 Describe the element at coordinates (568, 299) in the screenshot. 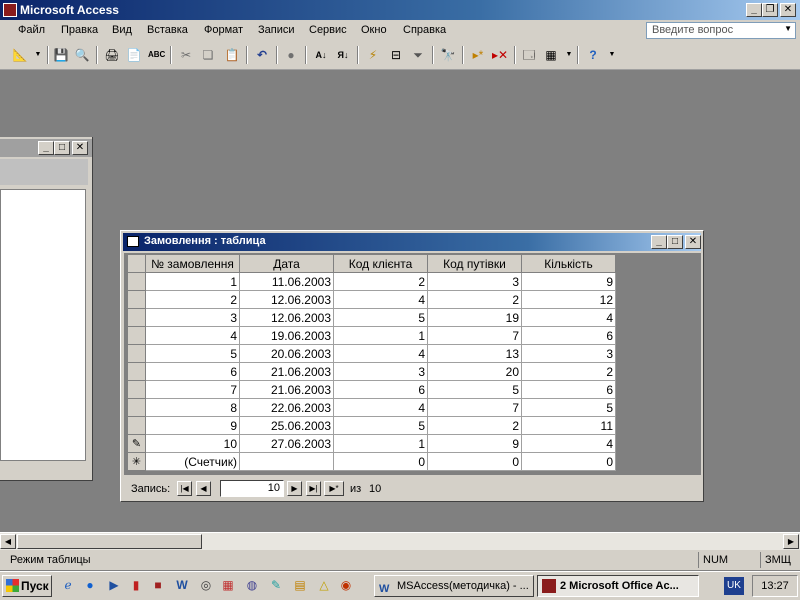

I see `table-cell: 12` at that location.